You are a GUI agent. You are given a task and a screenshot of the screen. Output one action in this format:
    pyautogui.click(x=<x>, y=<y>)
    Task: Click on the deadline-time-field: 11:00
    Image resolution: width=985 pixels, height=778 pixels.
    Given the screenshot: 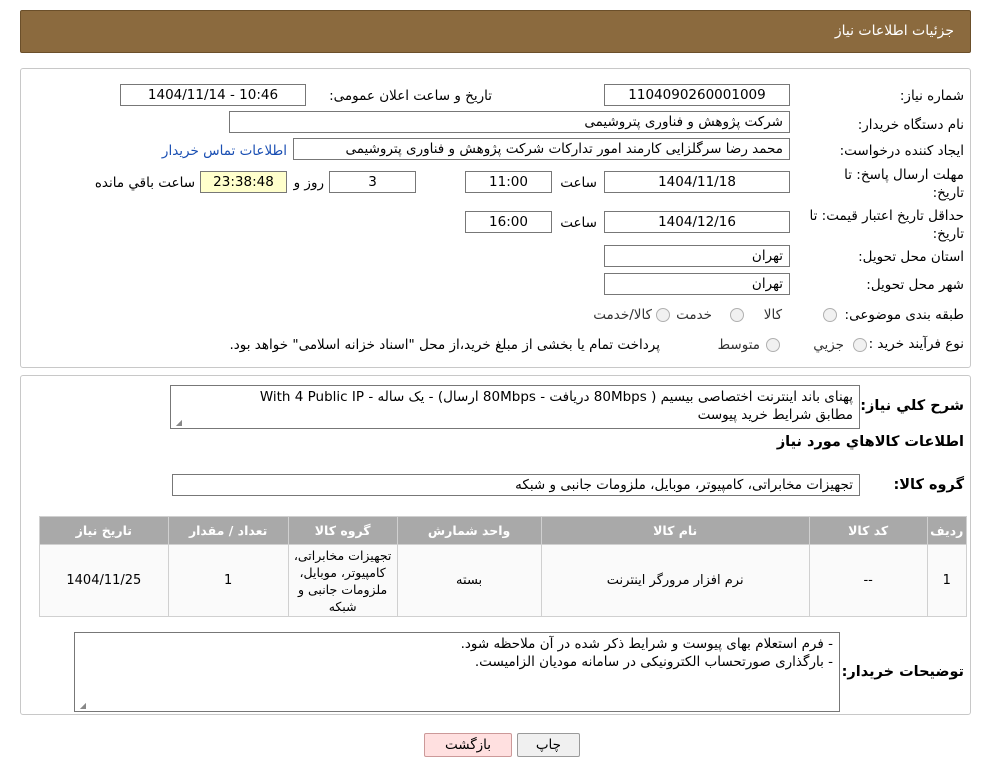 What is the action you would take?
    pyautogui.click(x=508, y=182)
    